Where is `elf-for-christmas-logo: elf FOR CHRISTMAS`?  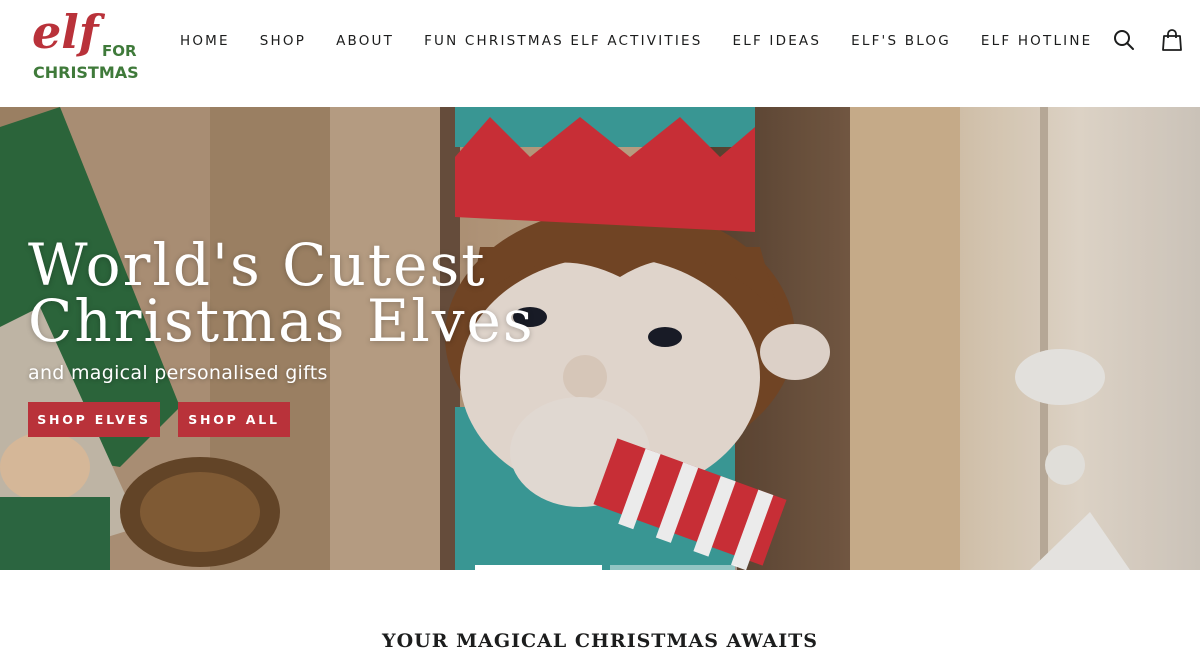
elf-for-christmas-logo: elf FOR CHRISTMAS is located at coordinates (86, 43).